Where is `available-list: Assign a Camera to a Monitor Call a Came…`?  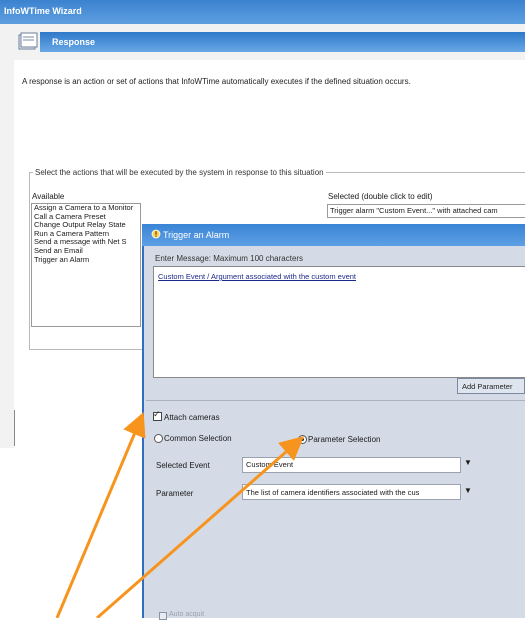 available-list: Assign a Camera to a Monitor Call a Came… is located at coordinates (86, 265).